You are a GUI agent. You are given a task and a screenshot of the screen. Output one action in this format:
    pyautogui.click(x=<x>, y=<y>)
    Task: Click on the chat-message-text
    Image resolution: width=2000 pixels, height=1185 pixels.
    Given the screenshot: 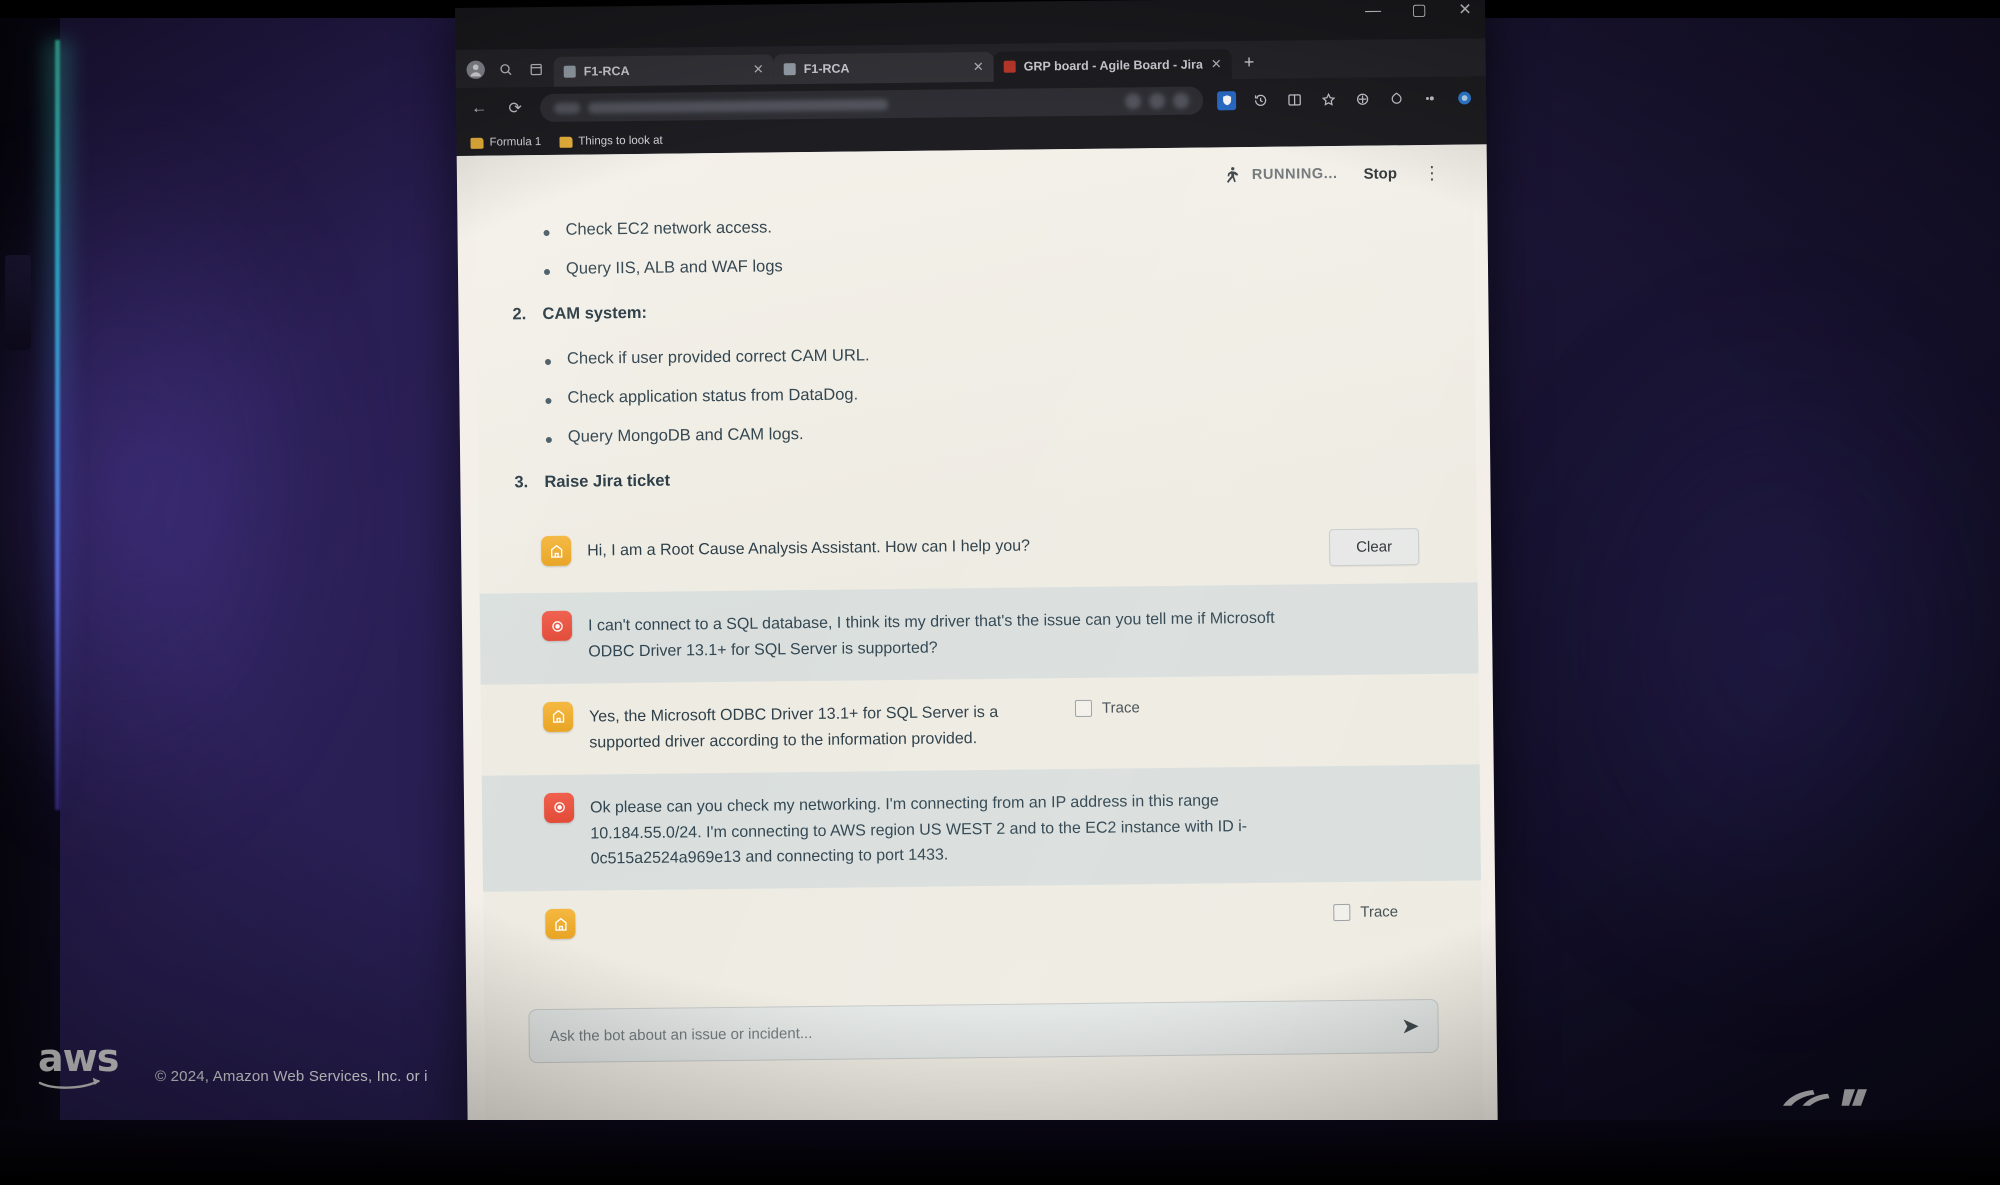 What is the action you would take?
    pyautogui.click(x=954, y=920)
    